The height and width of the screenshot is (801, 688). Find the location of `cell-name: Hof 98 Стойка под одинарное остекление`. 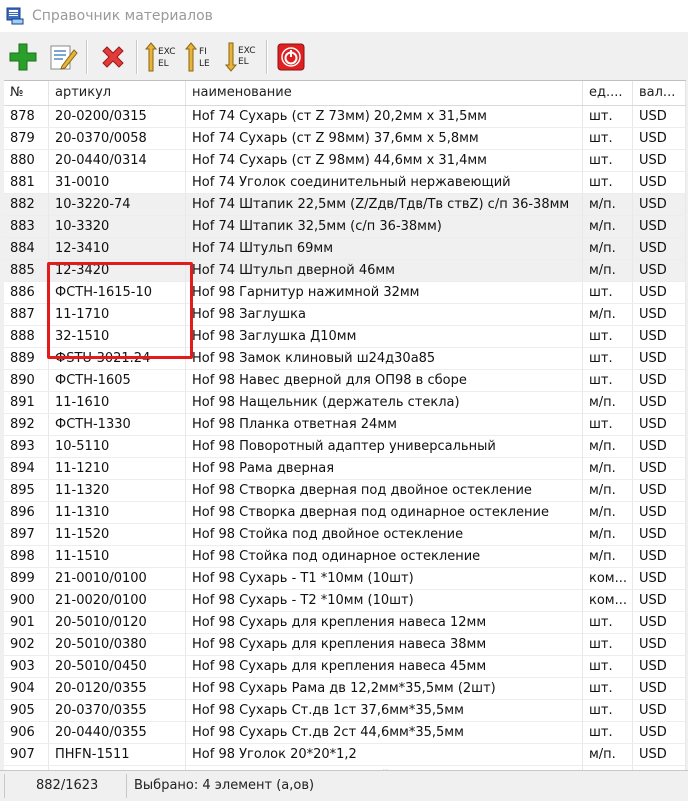

cell-name: Hof 98 Стойка под одинарное остекление is located at coordinates (384, 556).